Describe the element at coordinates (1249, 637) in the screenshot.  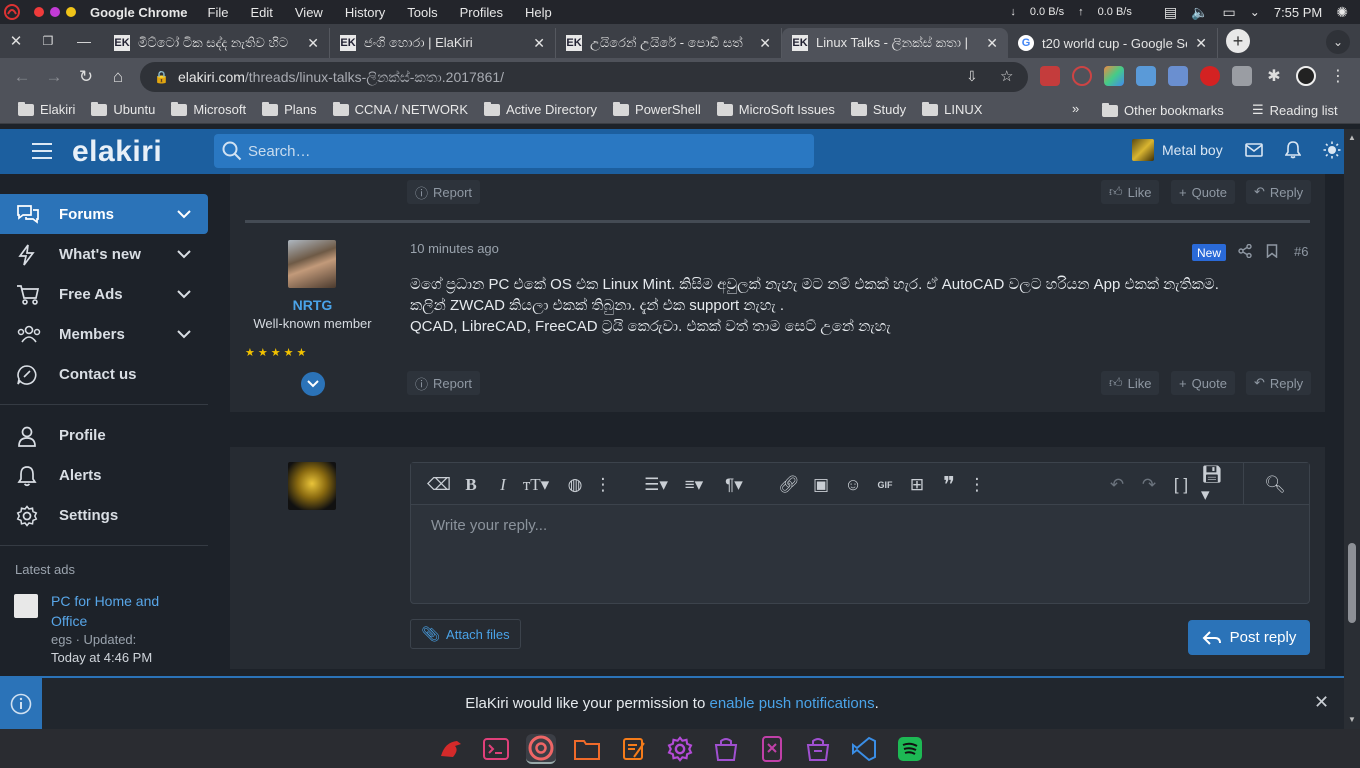
I see `post-reply-button: Post reply` at that location.